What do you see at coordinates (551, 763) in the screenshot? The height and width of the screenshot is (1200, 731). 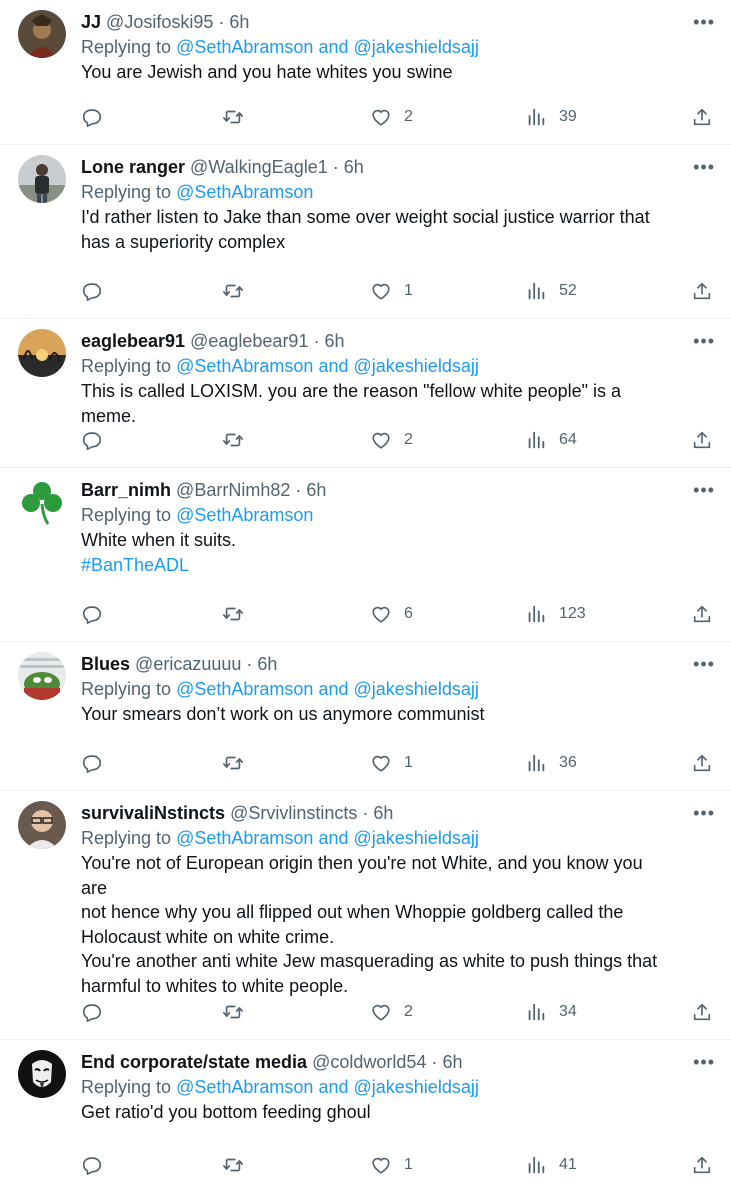 I see `views-button: 36` at bounding box center [551, 763].